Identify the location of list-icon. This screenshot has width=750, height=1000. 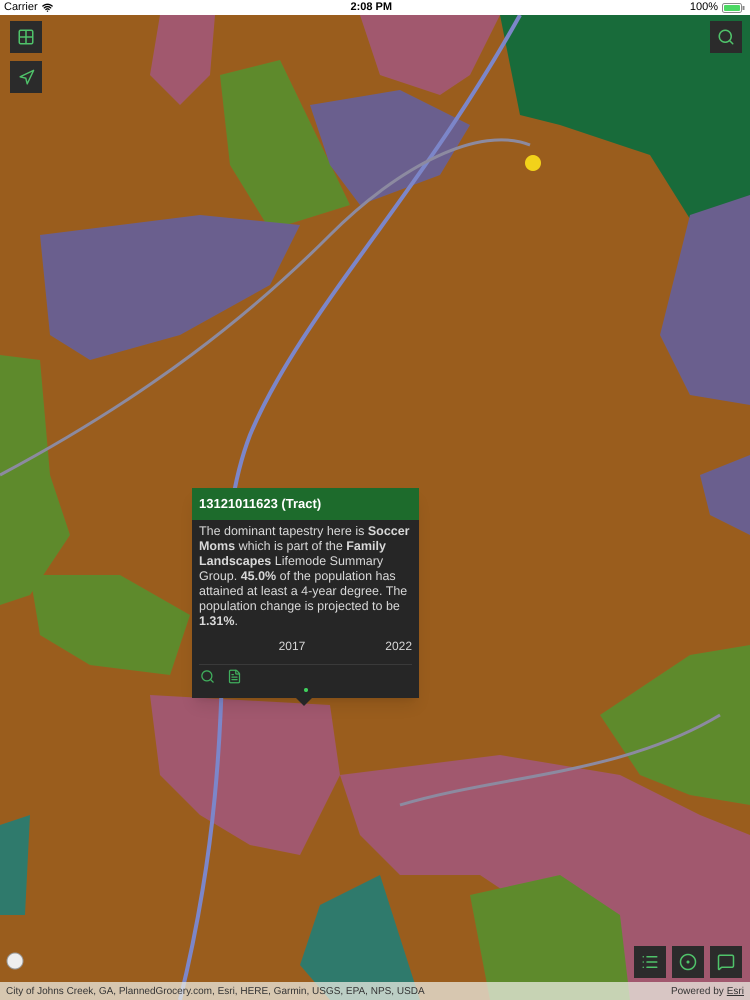
(650, 962).